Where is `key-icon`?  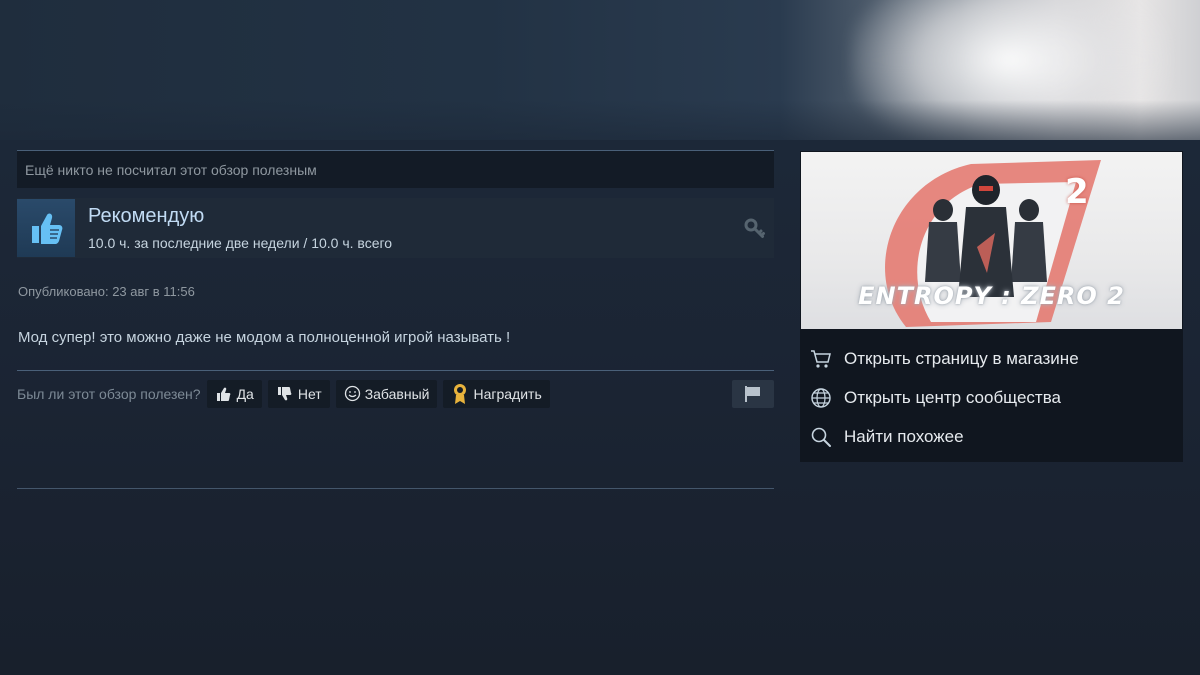
key-icon is located at coordinates (755, 229).